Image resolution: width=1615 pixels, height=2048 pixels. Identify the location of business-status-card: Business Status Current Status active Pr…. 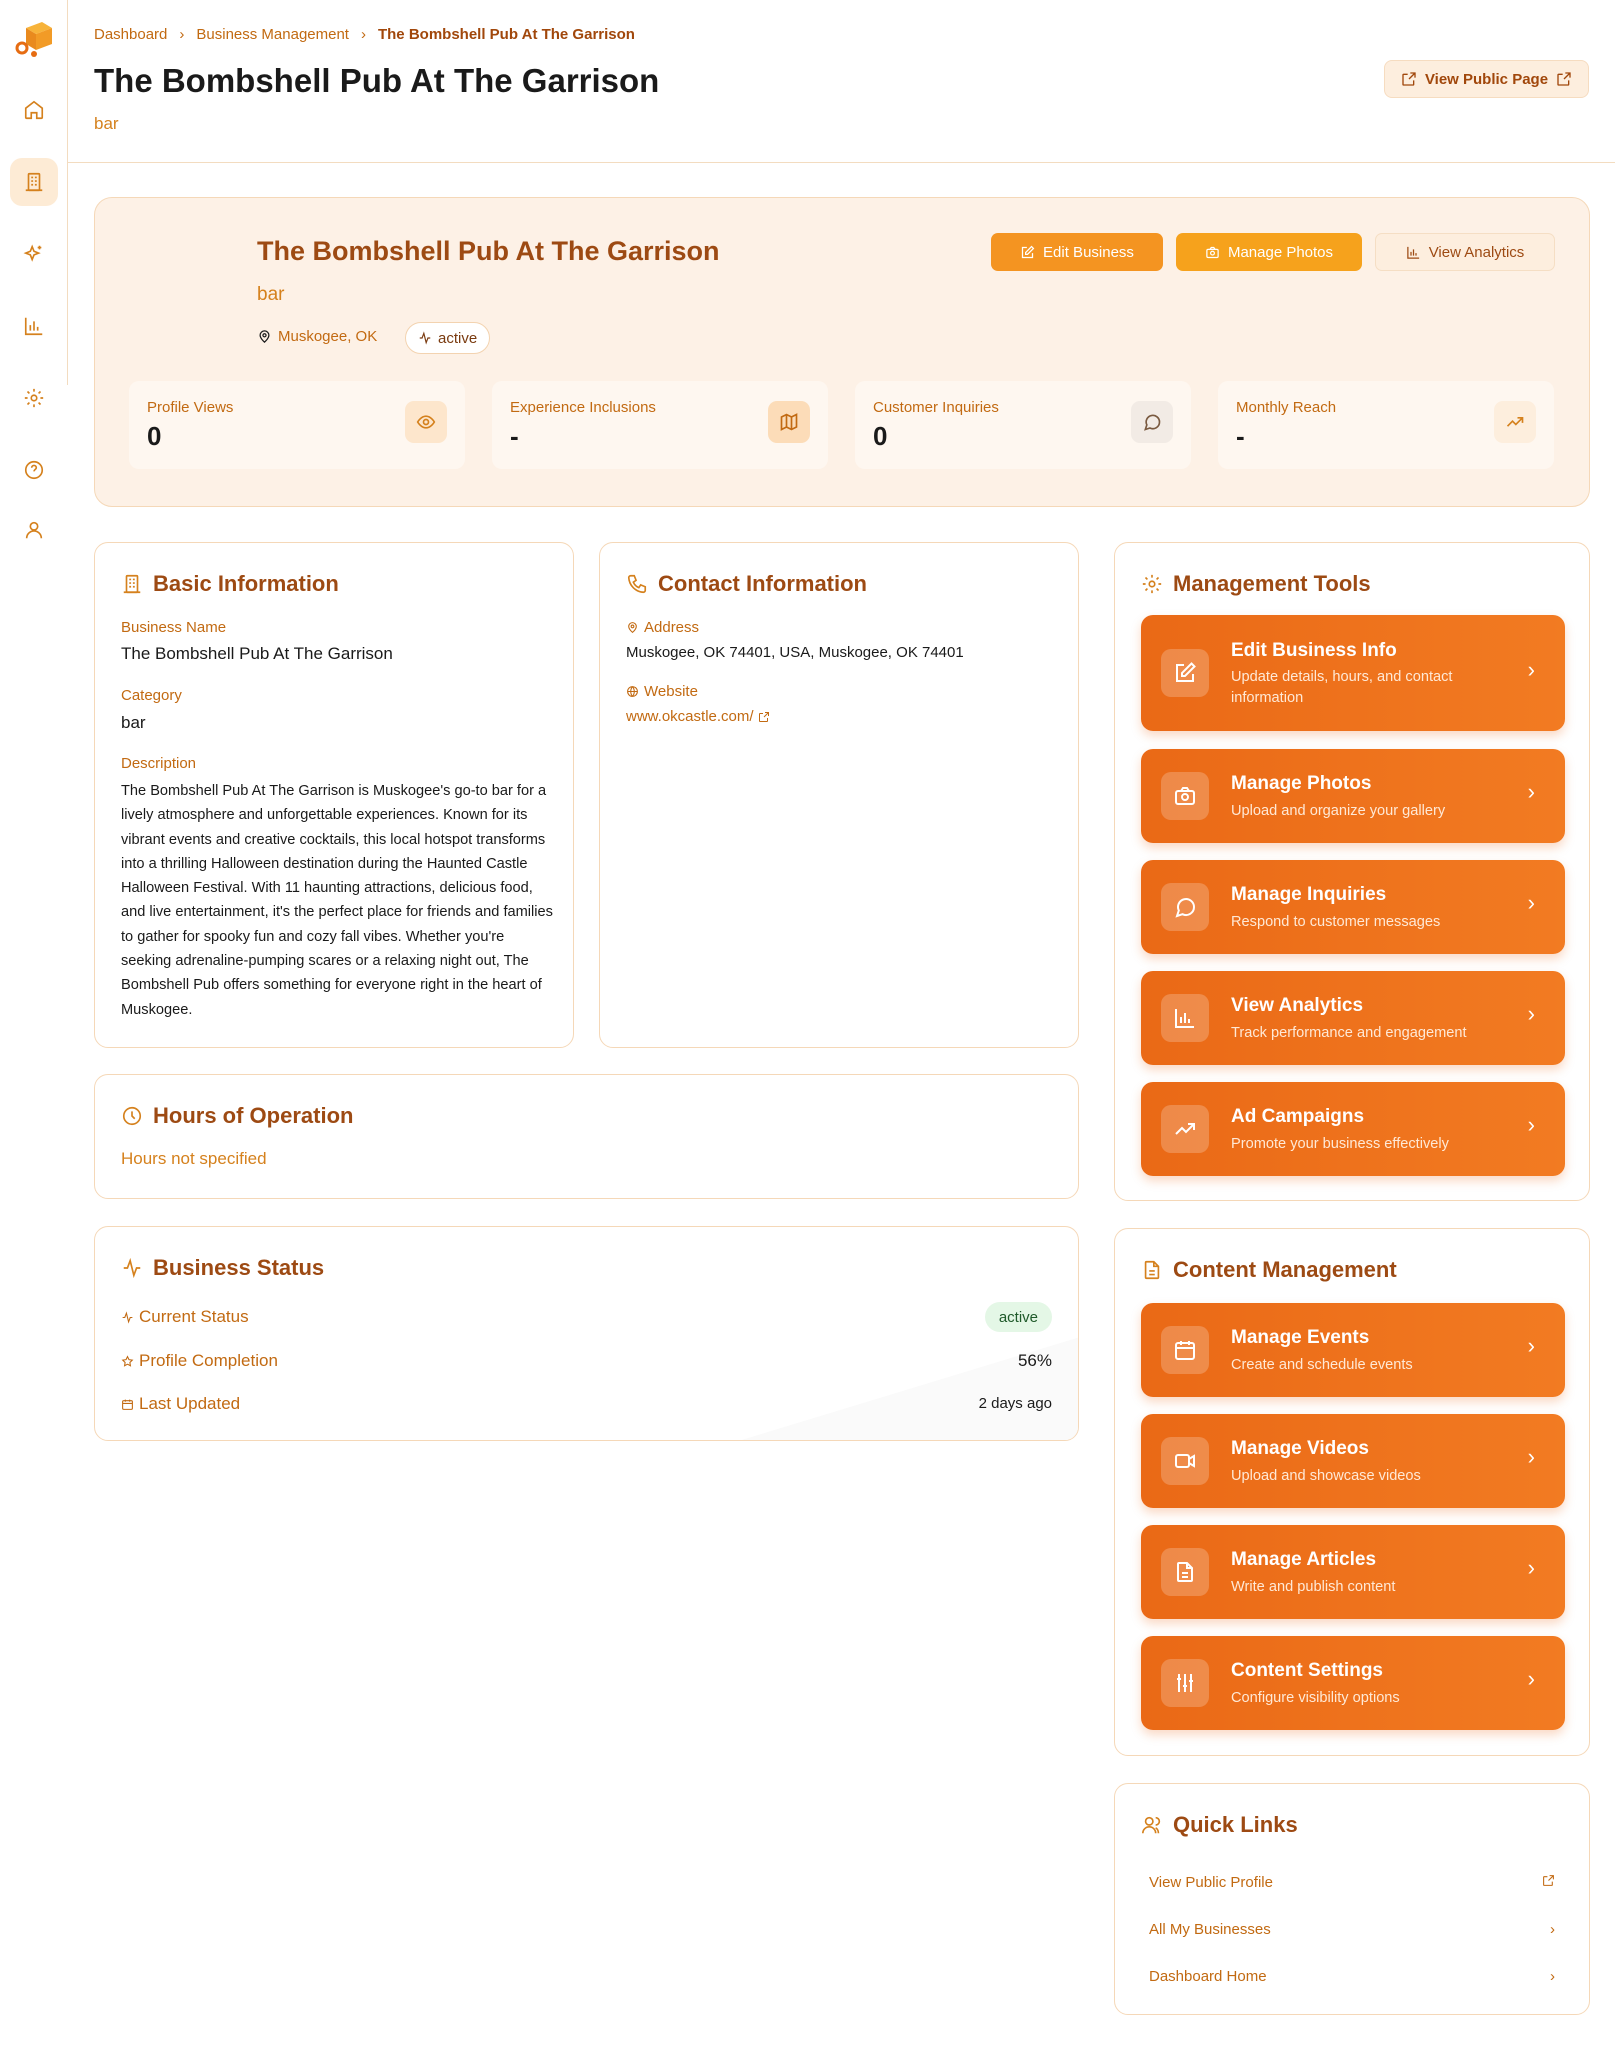
(586, 1333).